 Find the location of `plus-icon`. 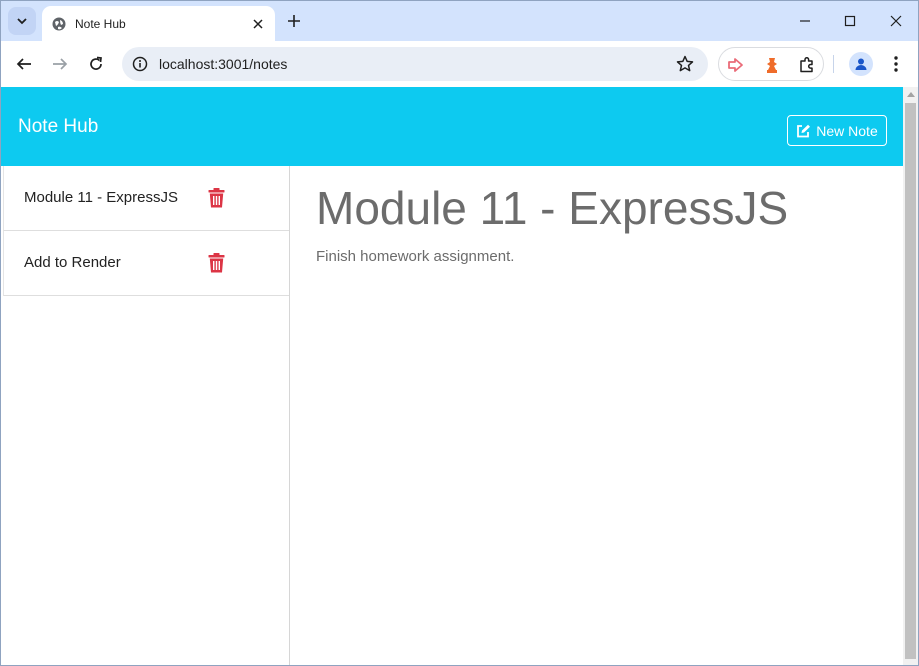

plus-icon is located at coordinates (294, 21).